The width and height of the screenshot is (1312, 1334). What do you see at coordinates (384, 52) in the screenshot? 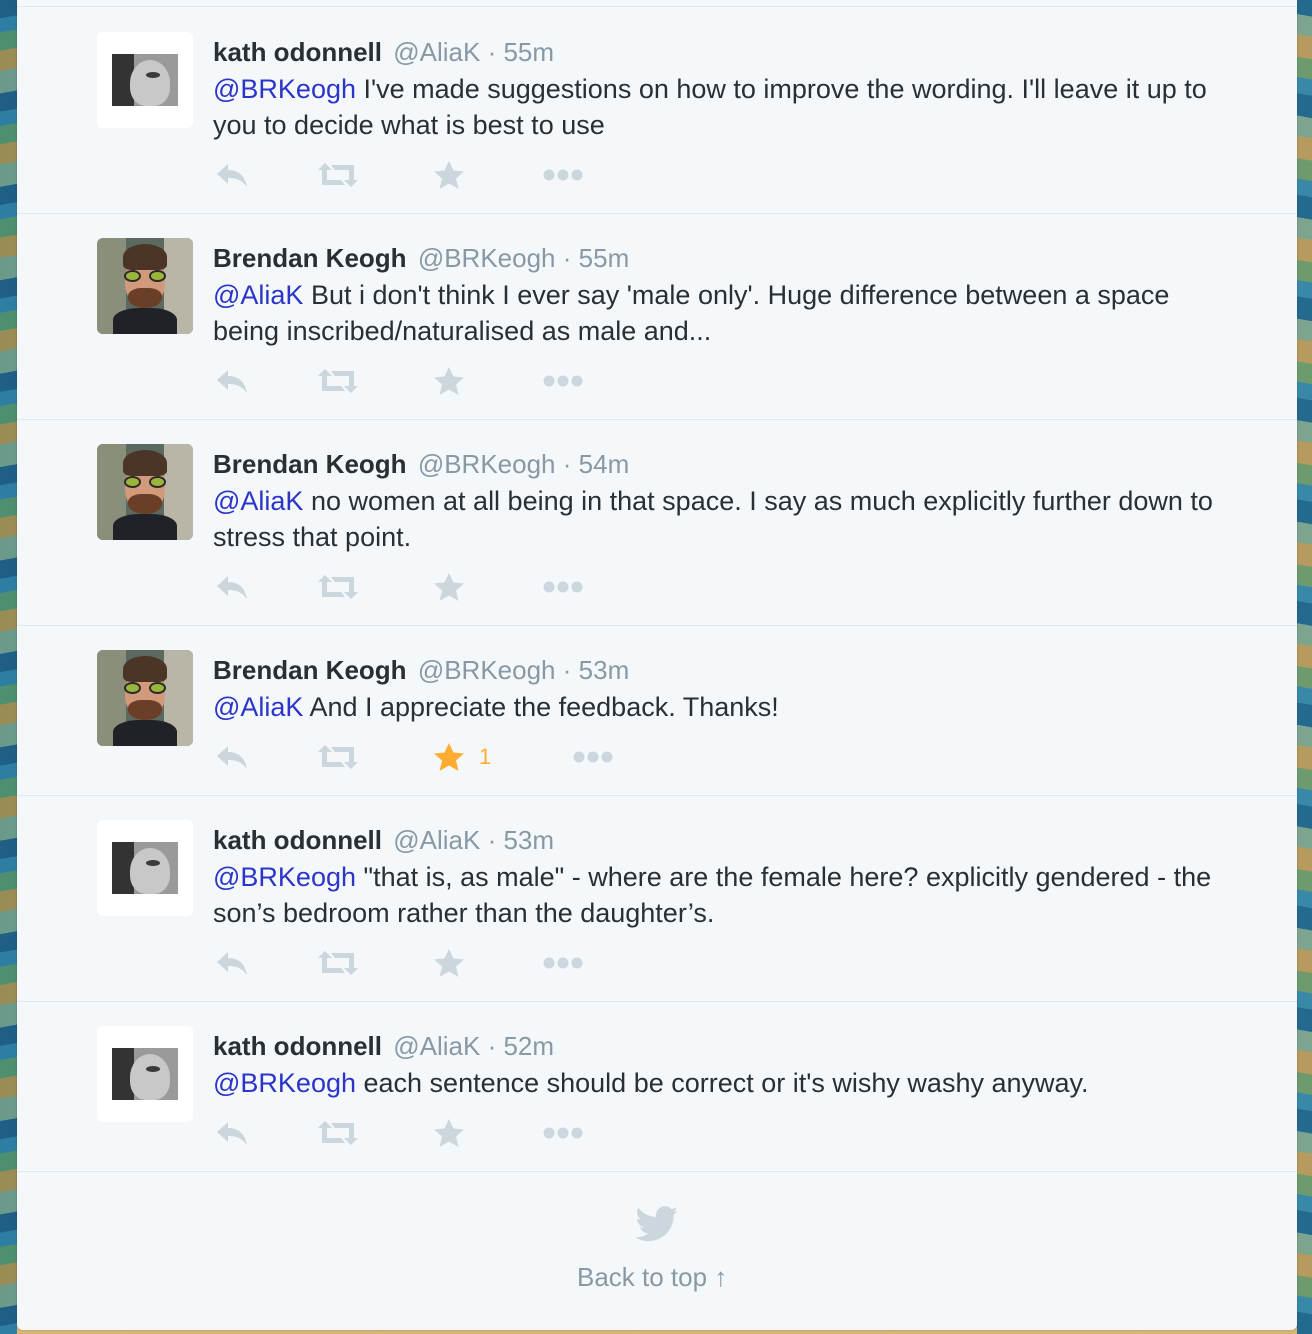
I see `tweet-header: kath odonnell @AliaK · 55m` at bounding box center [384, 52].